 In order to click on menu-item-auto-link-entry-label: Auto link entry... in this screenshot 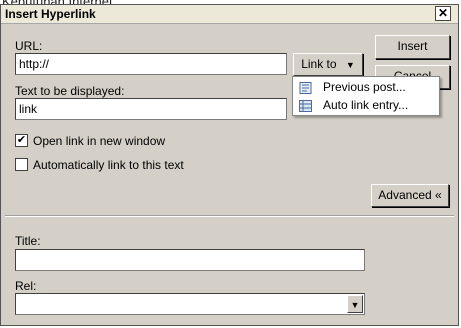, I will do `click(366, 105)`.